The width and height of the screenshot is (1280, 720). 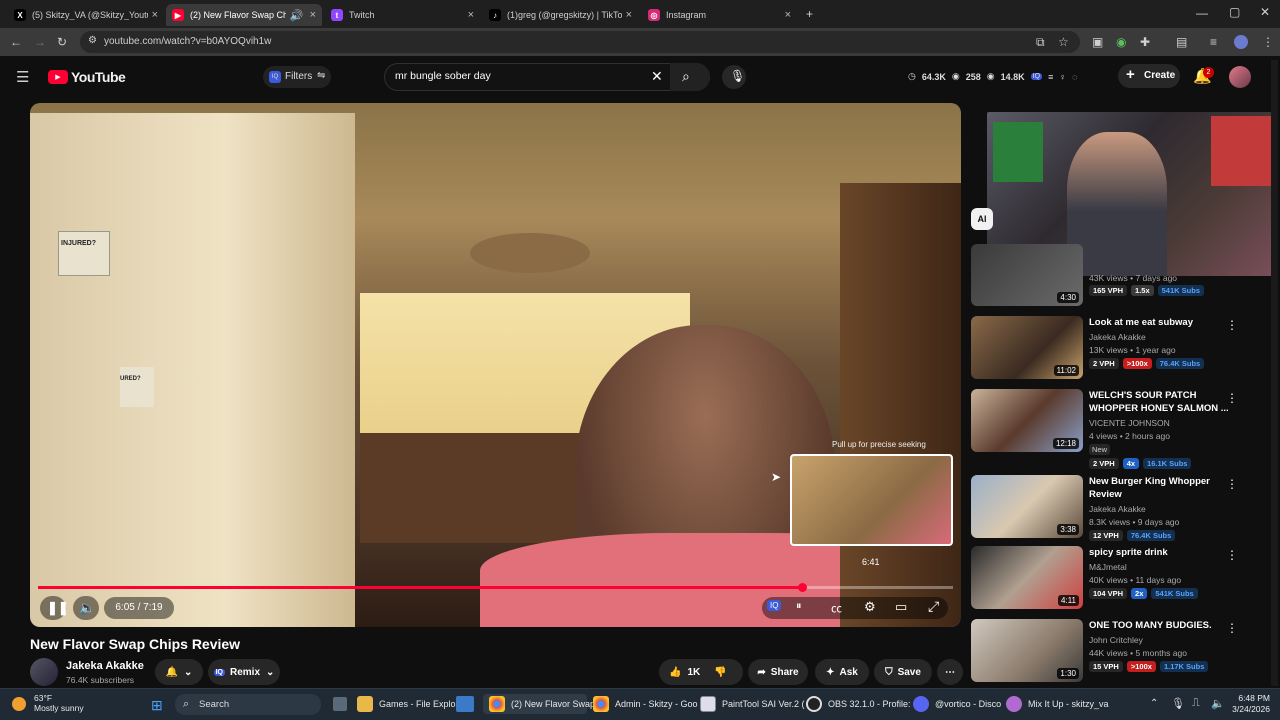 What do you see at coordinates (22, 77) in the screenshot?
I see `hamburger-icon: ☰` at bounding box center [22, 77].